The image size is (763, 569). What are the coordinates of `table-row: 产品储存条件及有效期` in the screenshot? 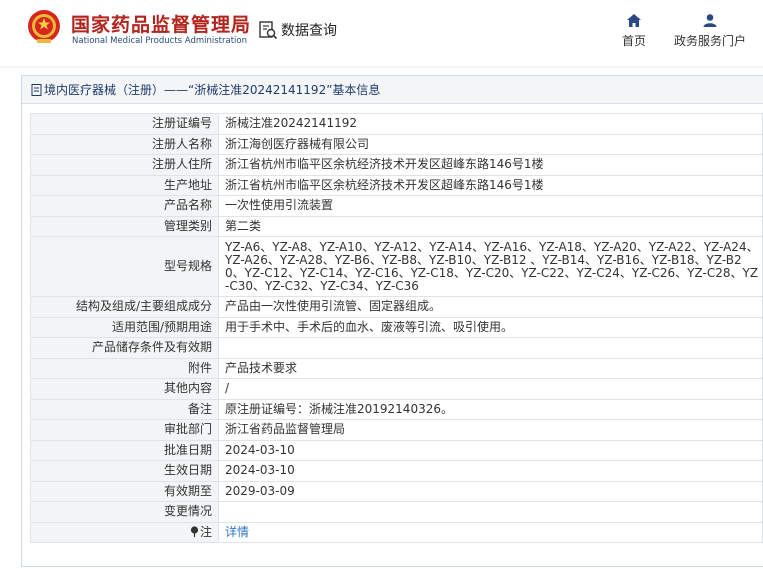 It's located at (396, 348).